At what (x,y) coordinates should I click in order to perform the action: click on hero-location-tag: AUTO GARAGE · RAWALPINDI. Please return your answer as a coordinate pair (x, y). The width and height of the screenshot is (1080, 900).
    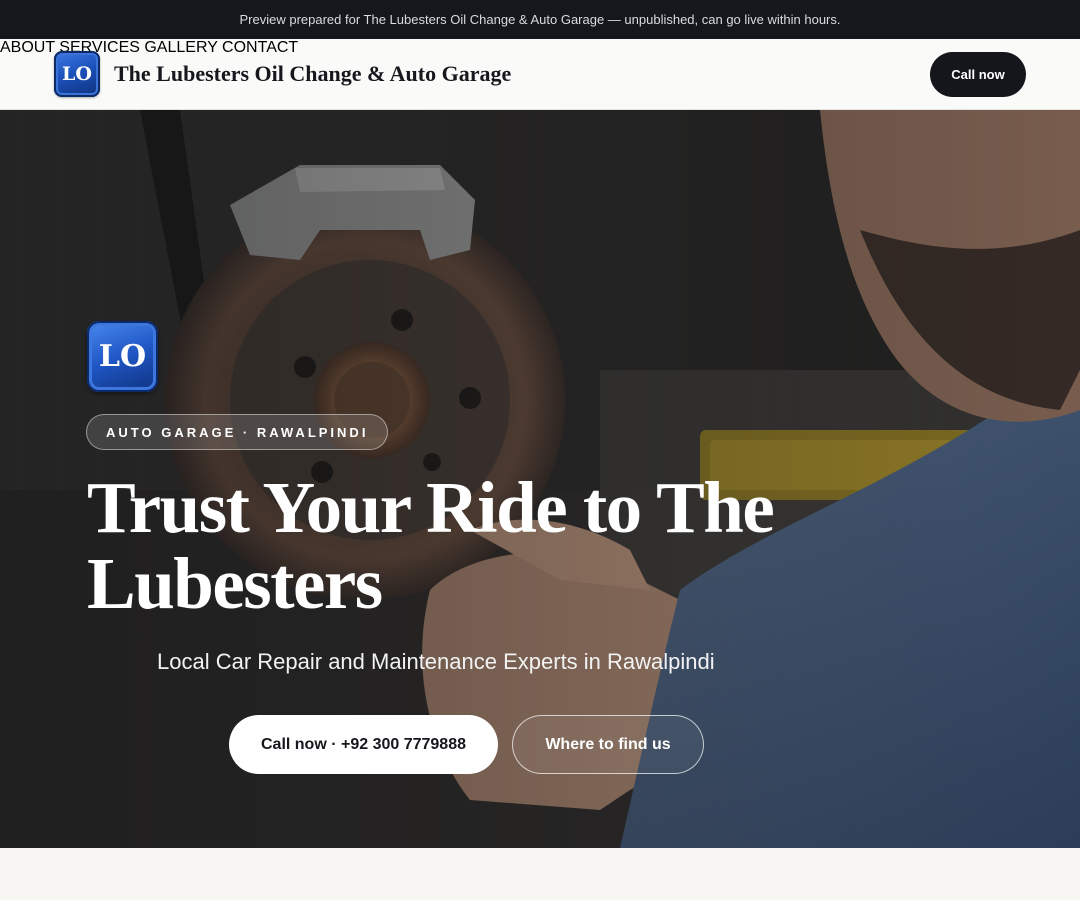
    Looking at the image, I should click on (237, 432).